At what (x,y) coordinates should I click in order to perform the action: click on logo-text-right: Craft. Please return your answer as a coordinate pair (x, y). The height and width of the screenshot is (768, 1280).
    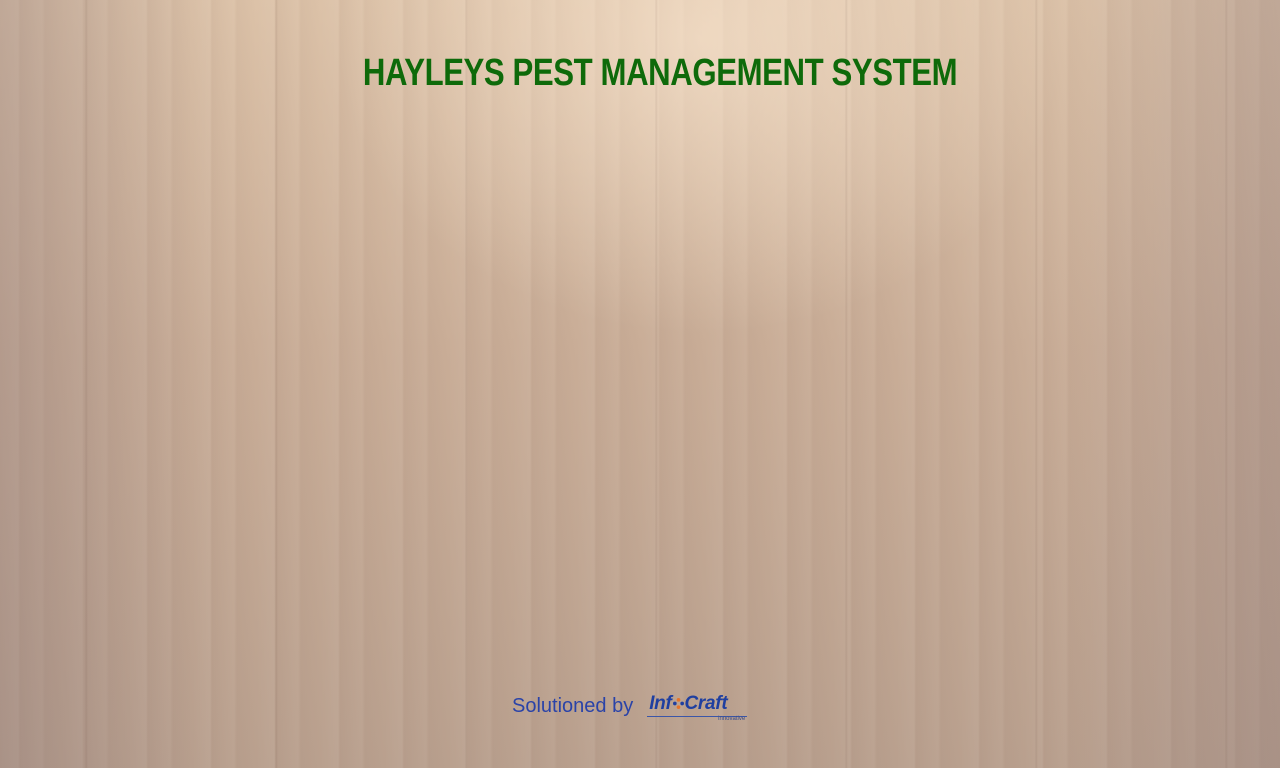
    Looking at the image, I should click on (706, 703).